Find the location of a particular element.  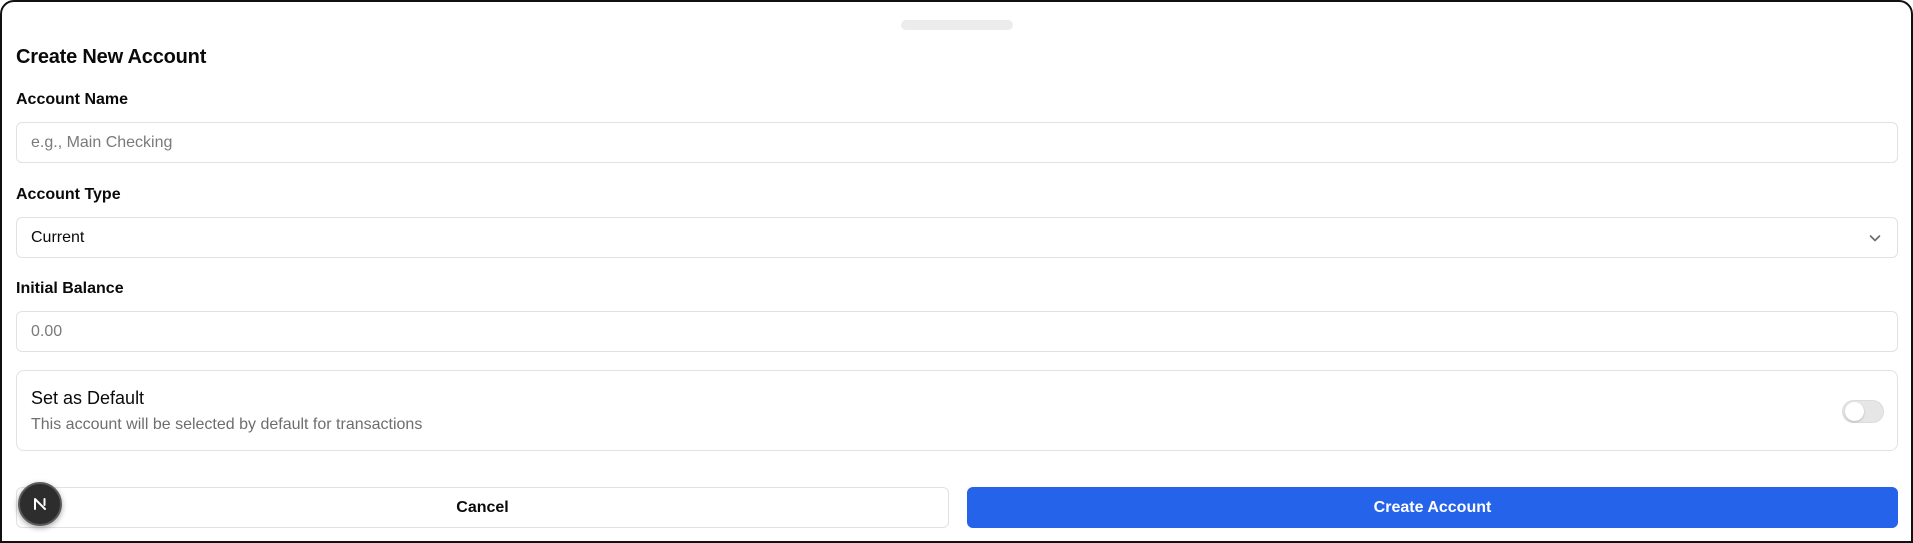

initial-balance-placeholder: 0.00 is located at coordinates (47, 331).